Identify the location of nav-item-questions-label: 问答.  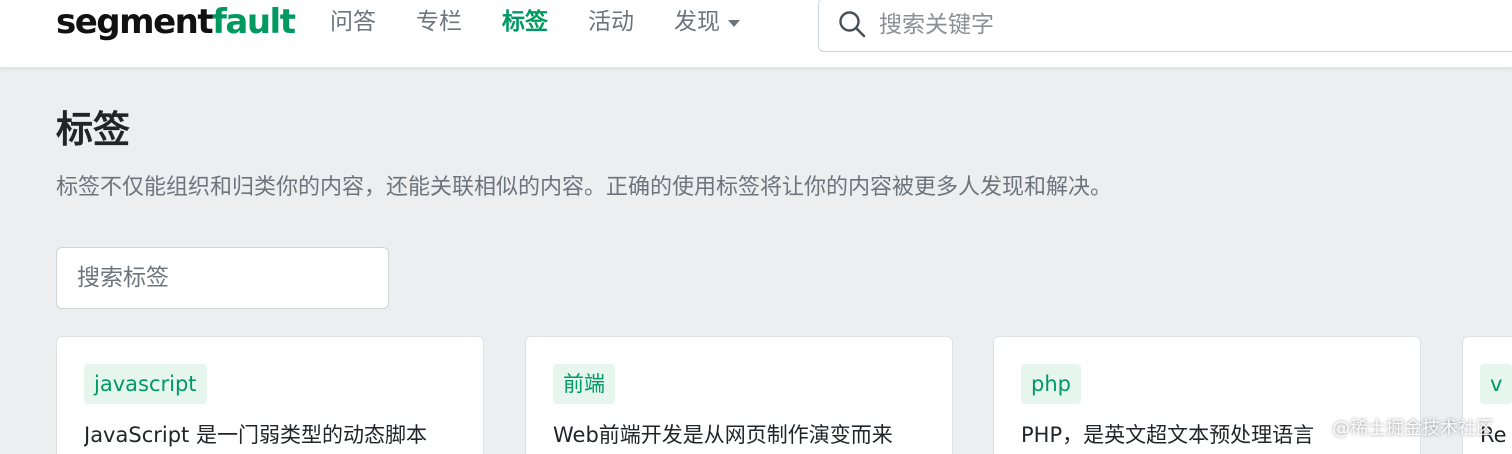
(353, 22).